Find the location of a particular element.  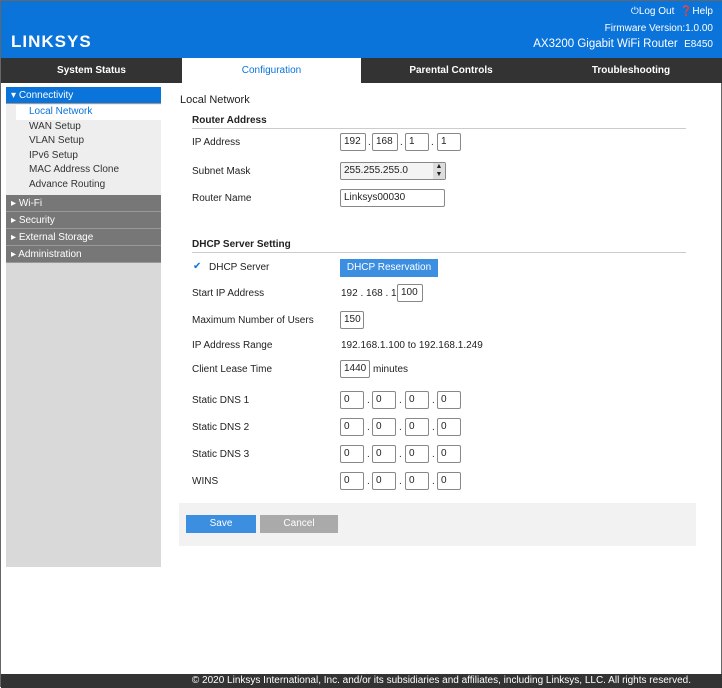

wins-octet-1: 0 is located at coordinates (352, 481).